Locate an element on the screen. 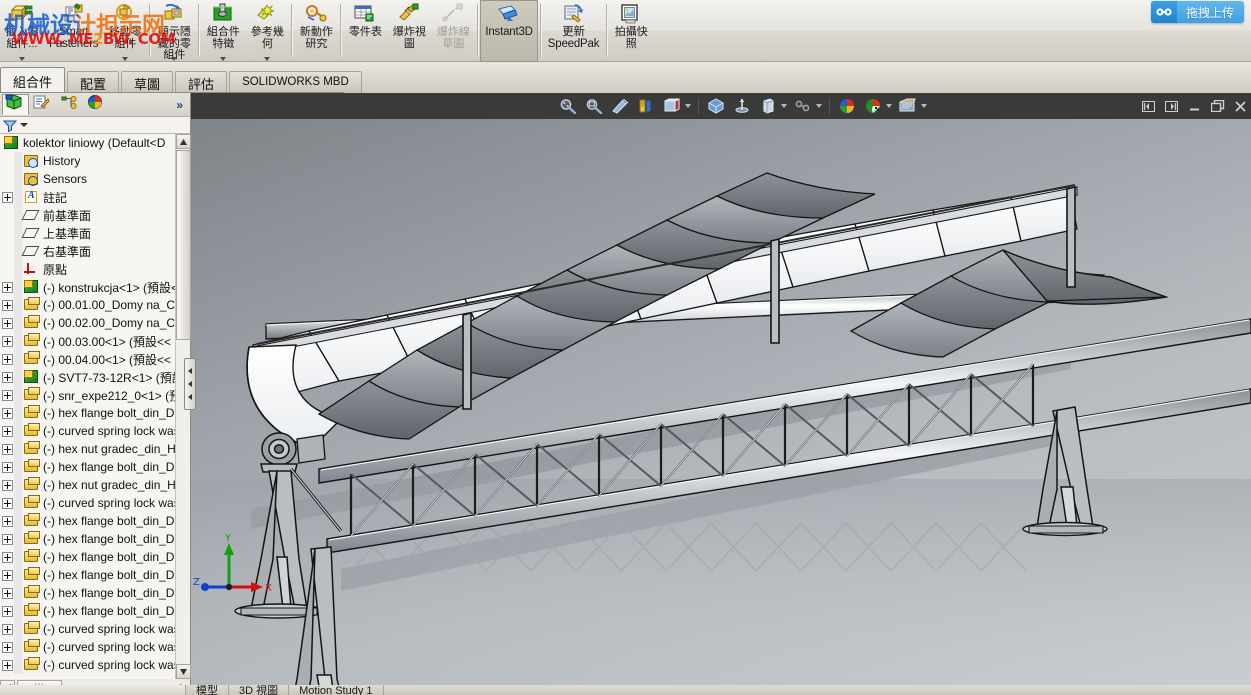 This screenshot has width=1251, height=695. tree-scroll-thumb is located at coordinates (183, 245).